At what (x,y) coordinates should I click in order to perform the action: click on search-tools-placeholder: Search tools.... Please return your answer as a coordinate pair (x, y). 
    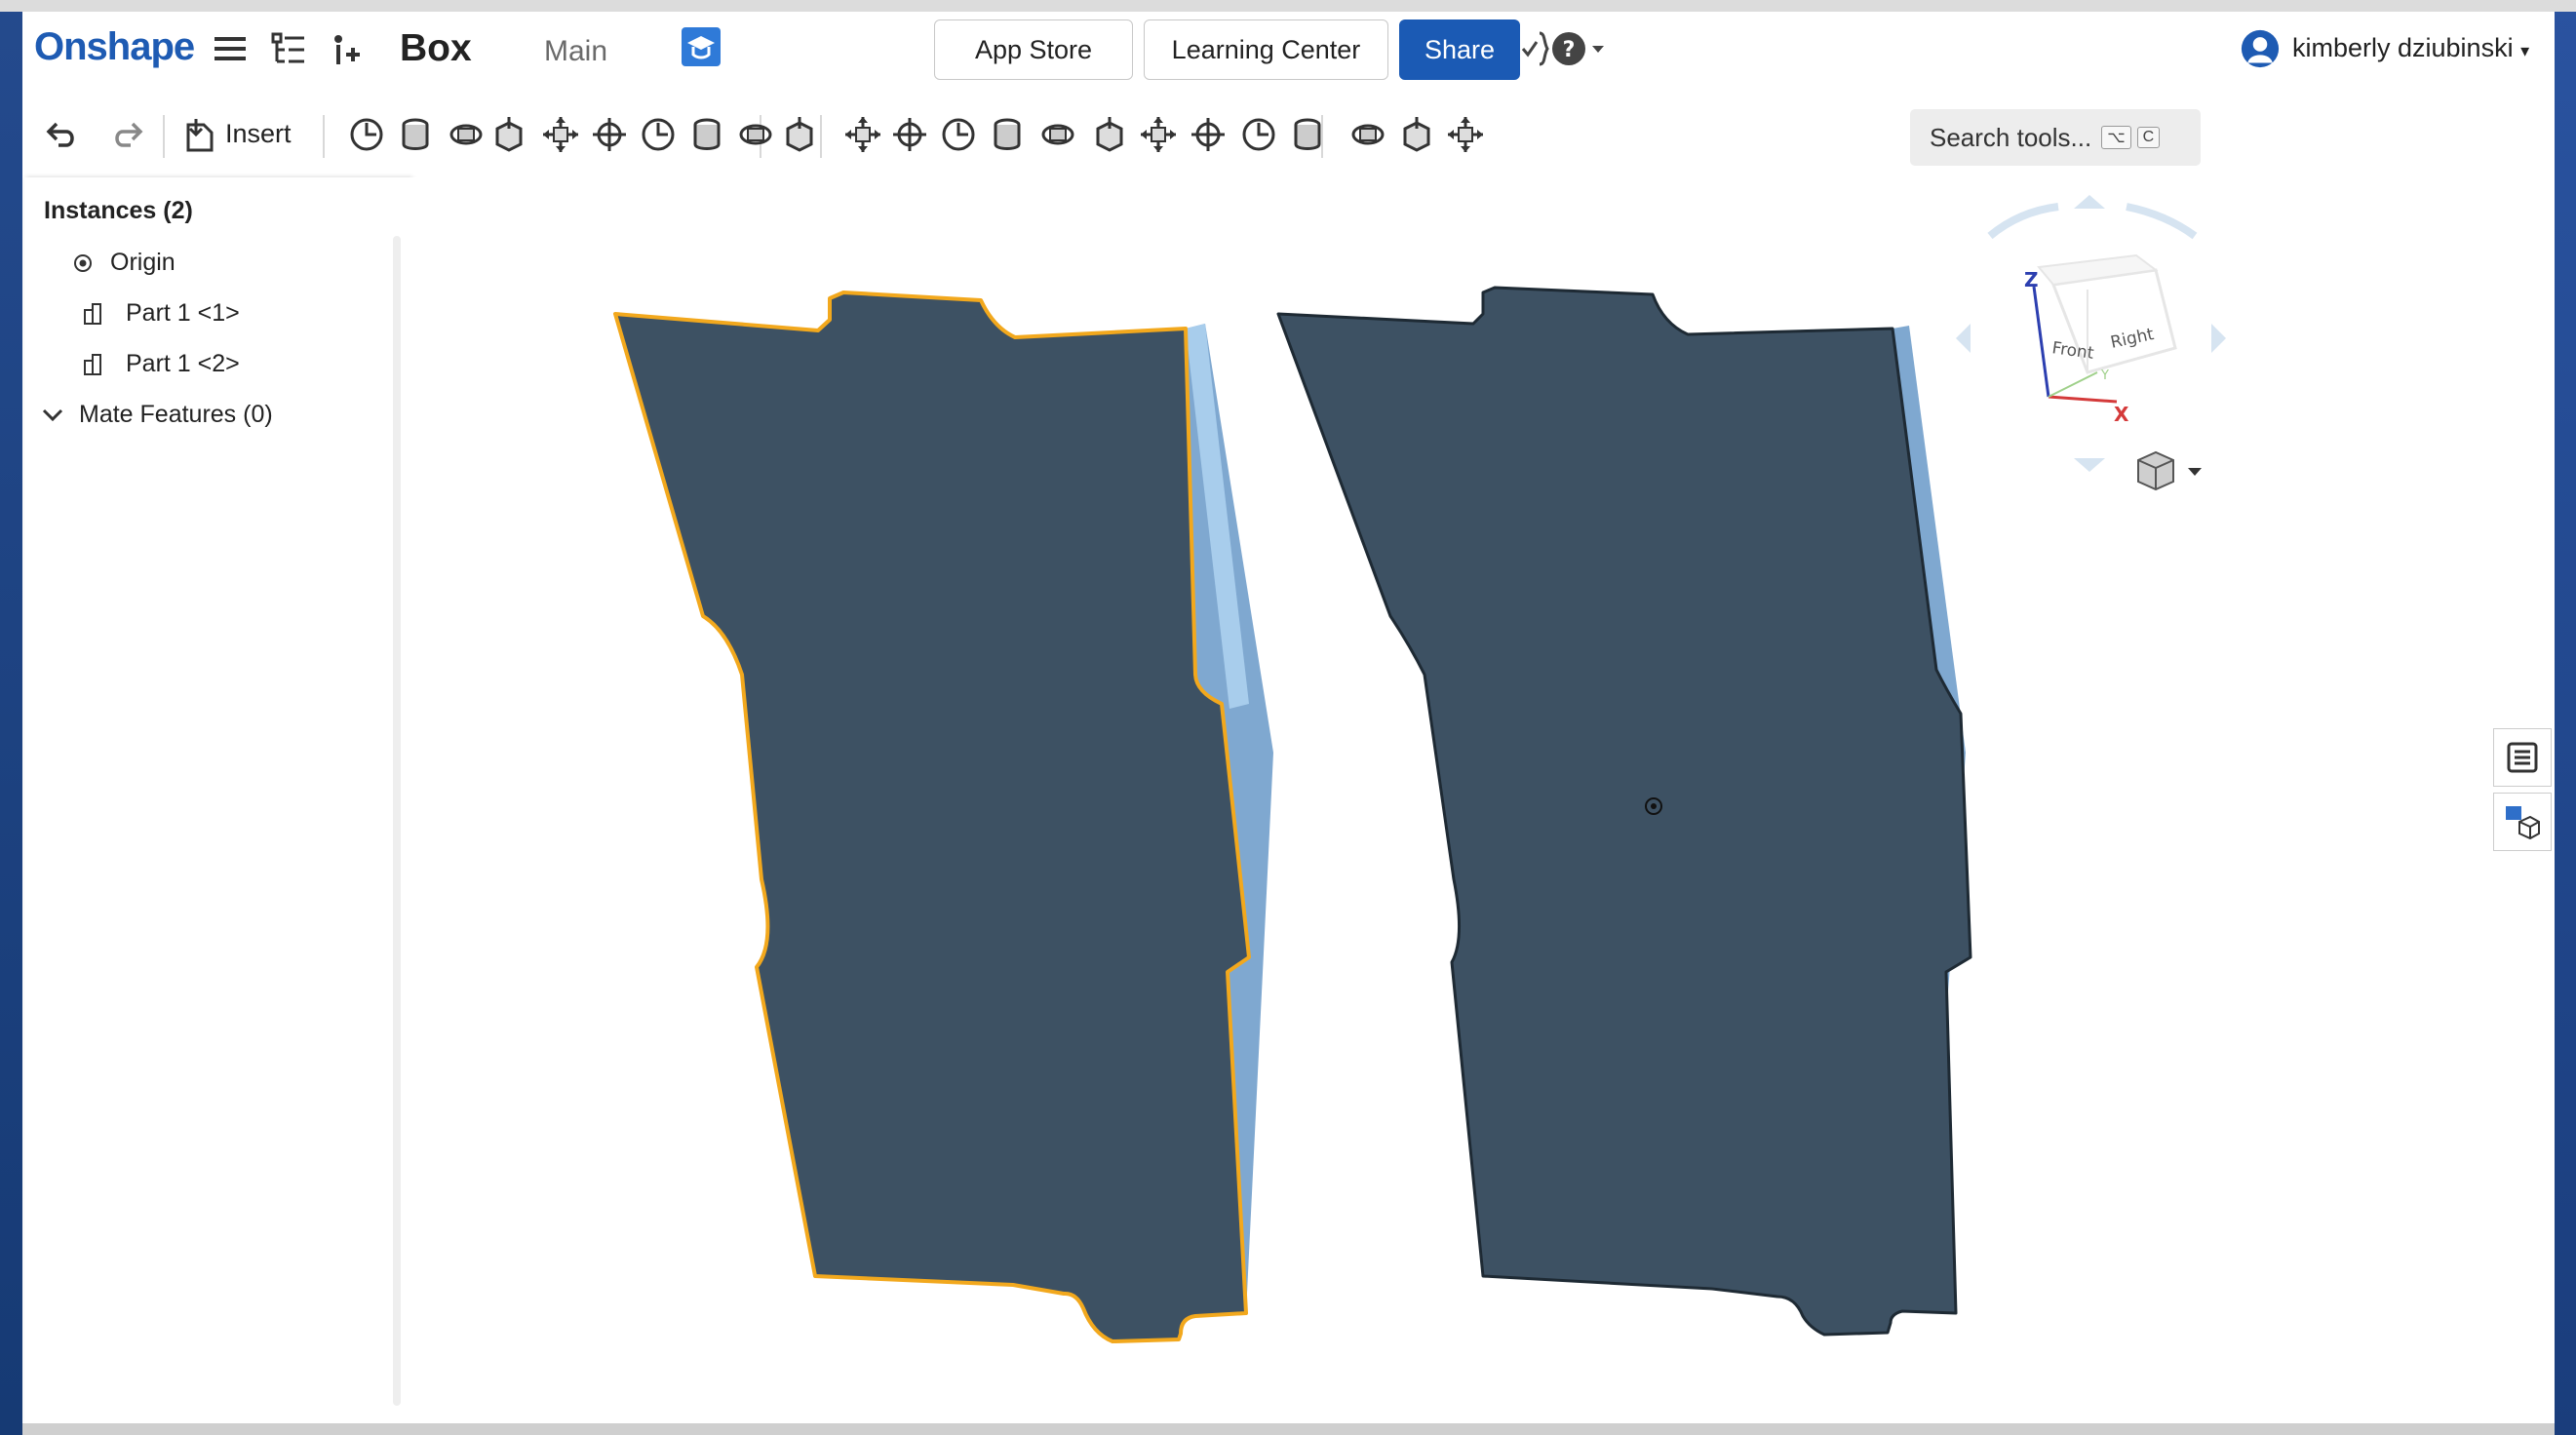
    Looking at the image, I should click on (2011, 137).